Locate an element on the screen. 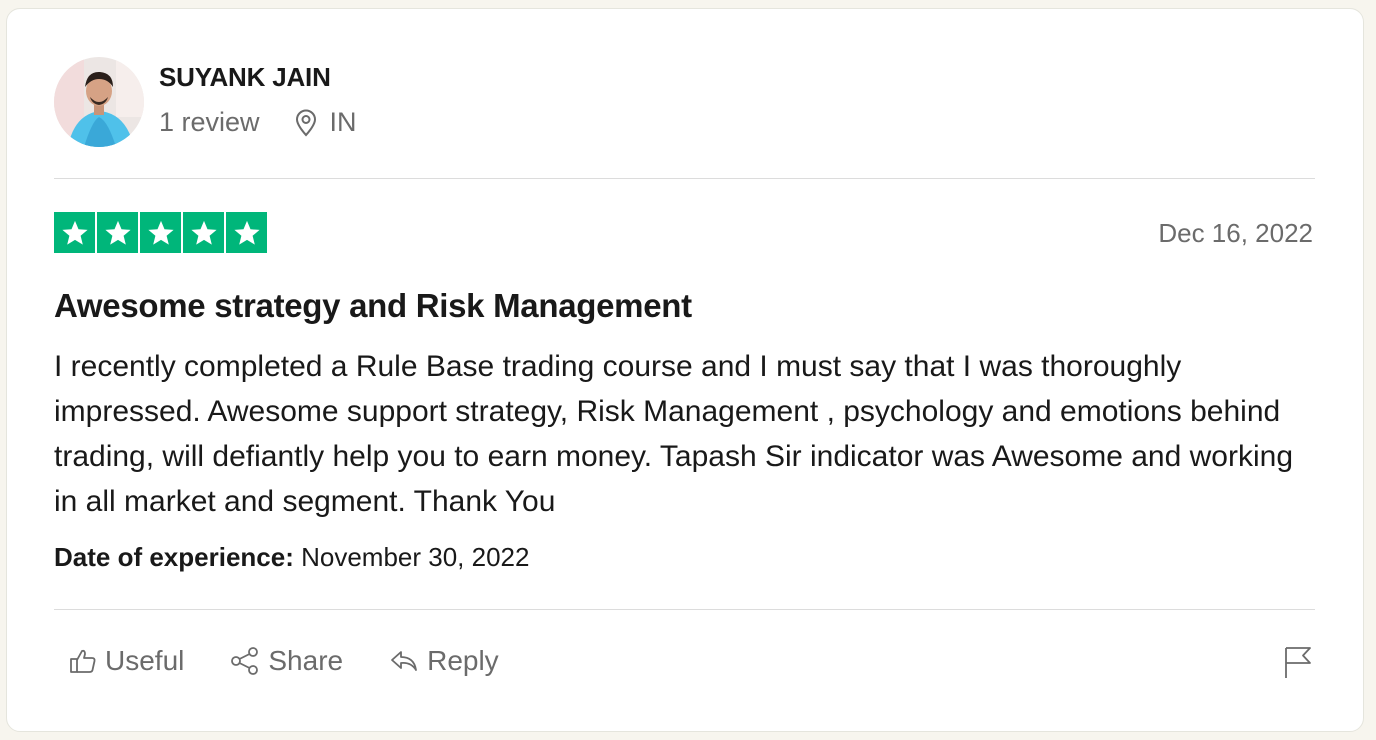 The image size is (1376, 740). flag-icon is located at coordinates (1298, 662).